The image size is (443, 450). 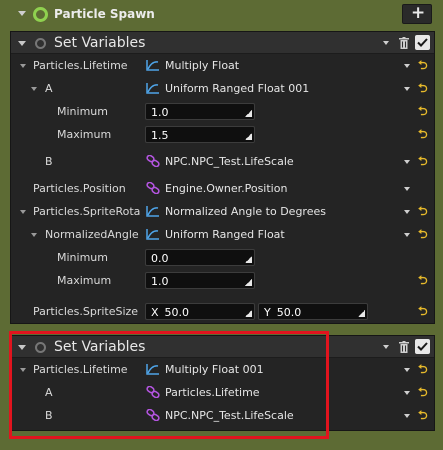 I want to click on minimum-value: 1.0, so click(x=160, y=112).